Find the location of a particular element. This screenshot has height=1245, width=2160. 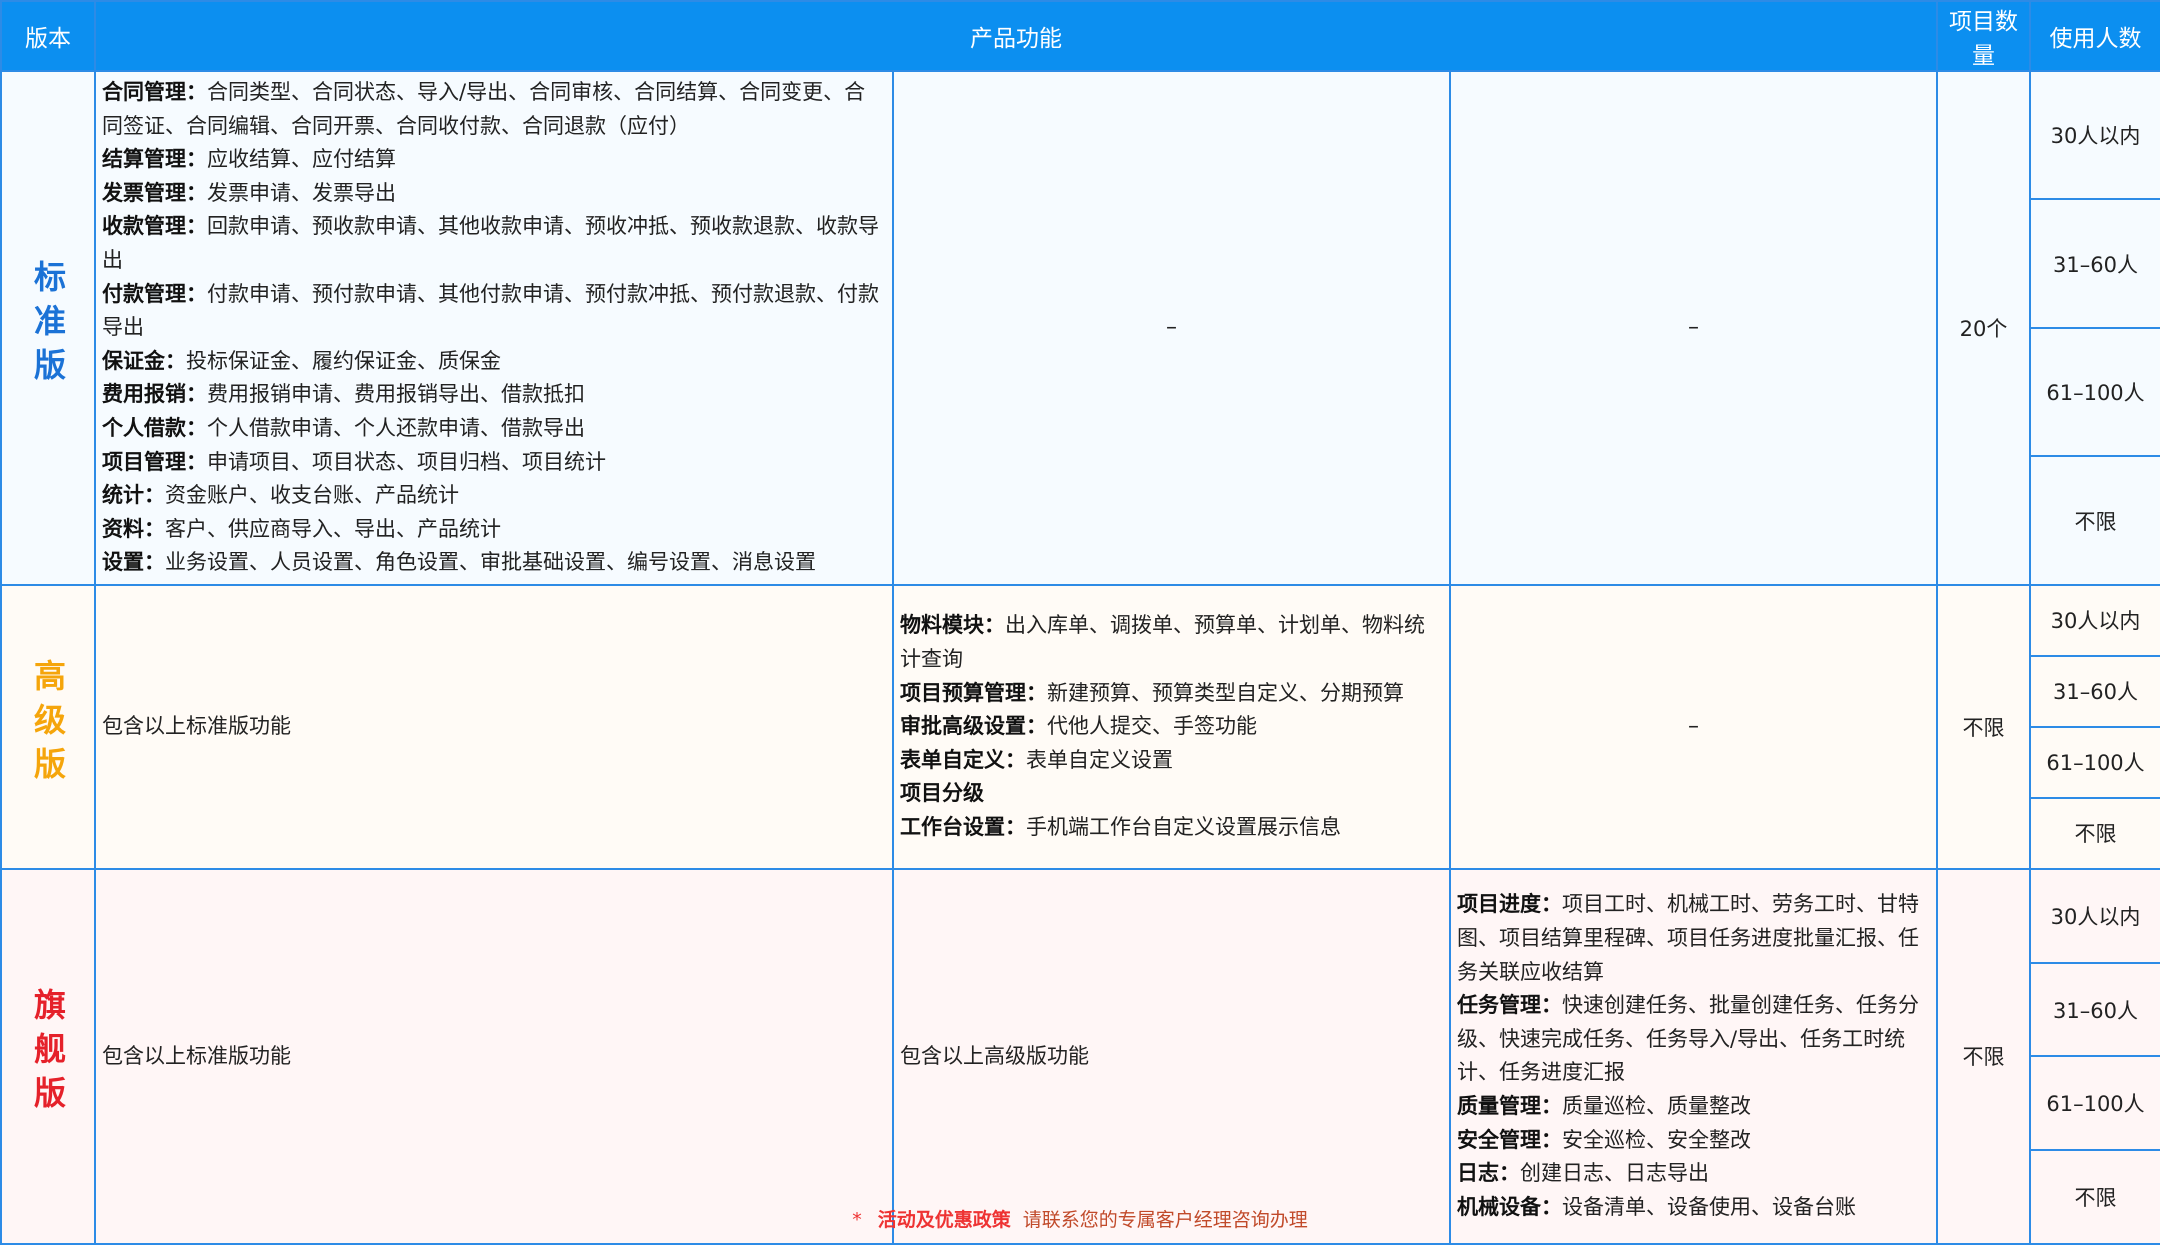

feature-item: 设置：业务设置、人员设置、角色设置、审批基础设置、编号设置、消息设置 is located at coordinates (494, 563).